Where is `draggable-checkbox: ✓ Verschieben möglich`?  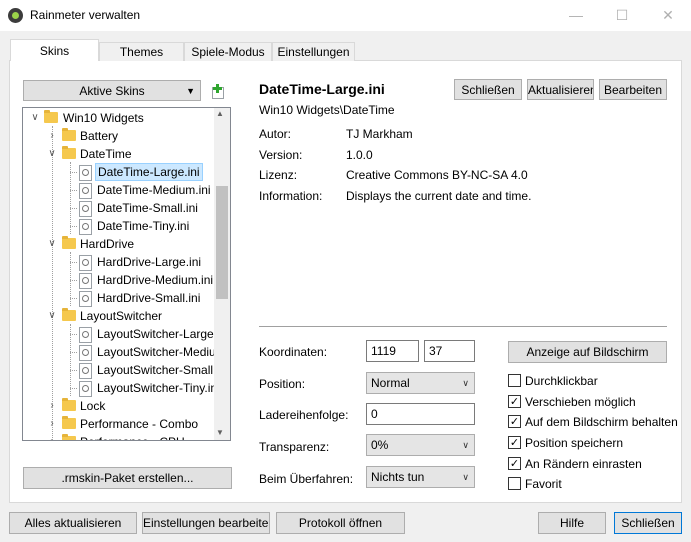
draggable-checkbox: ✓ Verschieben möglich is located at coordinates (593, 402).